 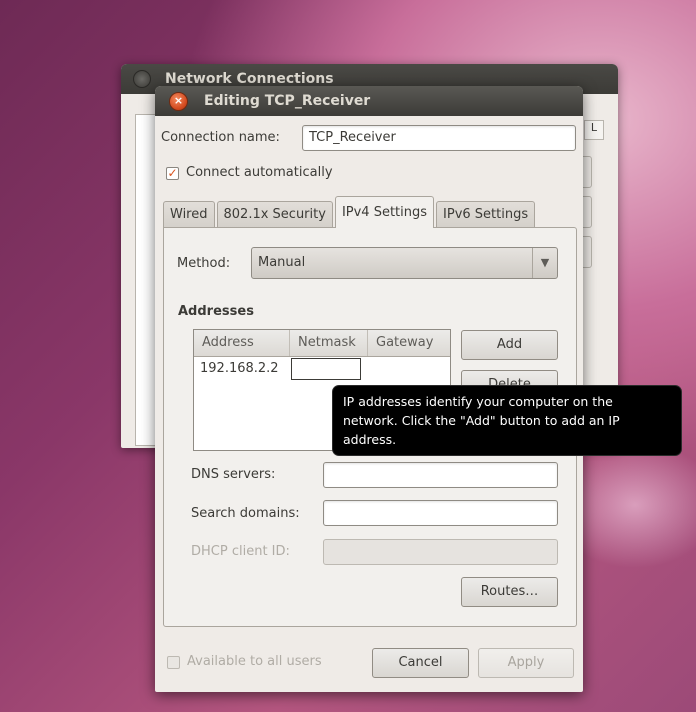 What do you see at coordinates (204, 263) in the screenshot?
I see `method-label: Method:` at bounding box center [204, 263].